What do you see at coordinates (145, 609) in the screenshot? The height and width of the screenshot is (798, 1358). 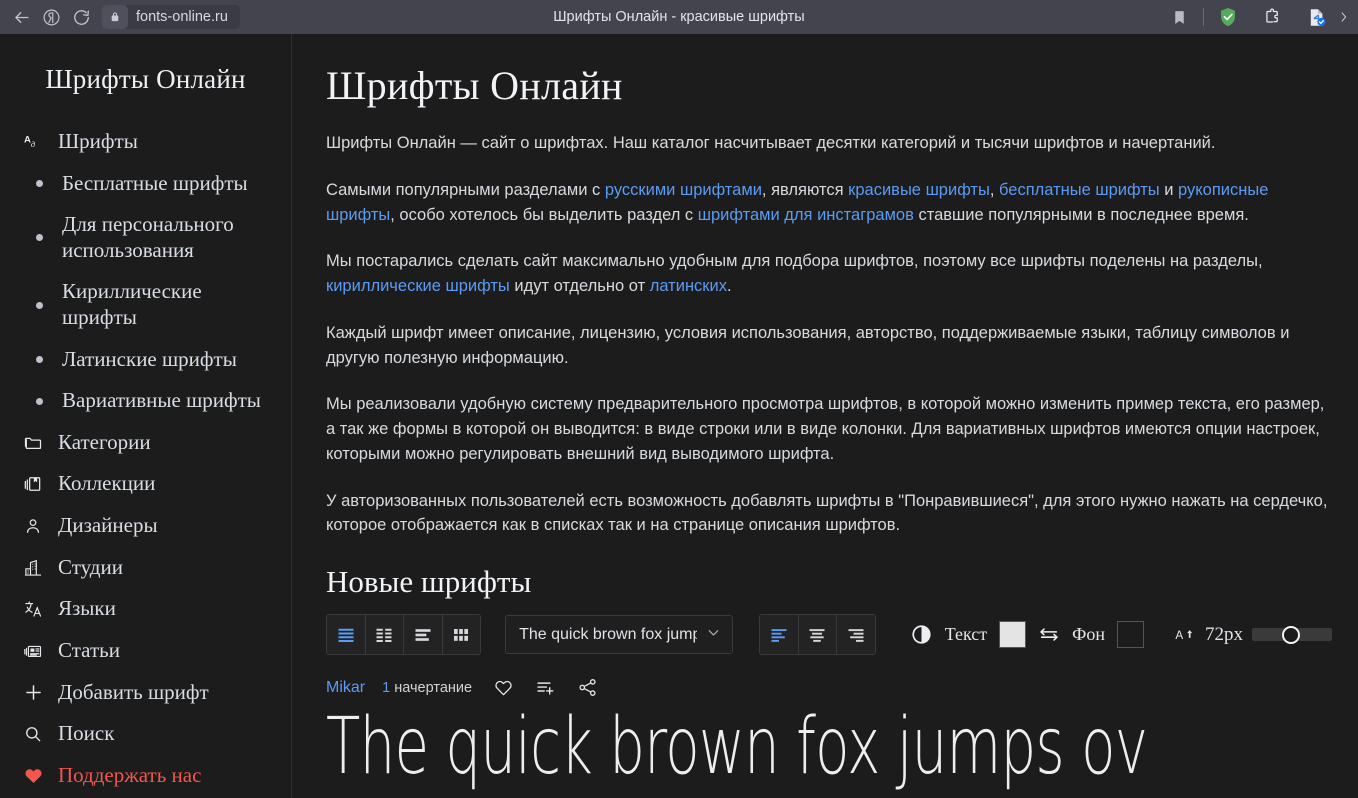 I see `sidebar-item-languages: Языки` at bounding box center [145, 609].